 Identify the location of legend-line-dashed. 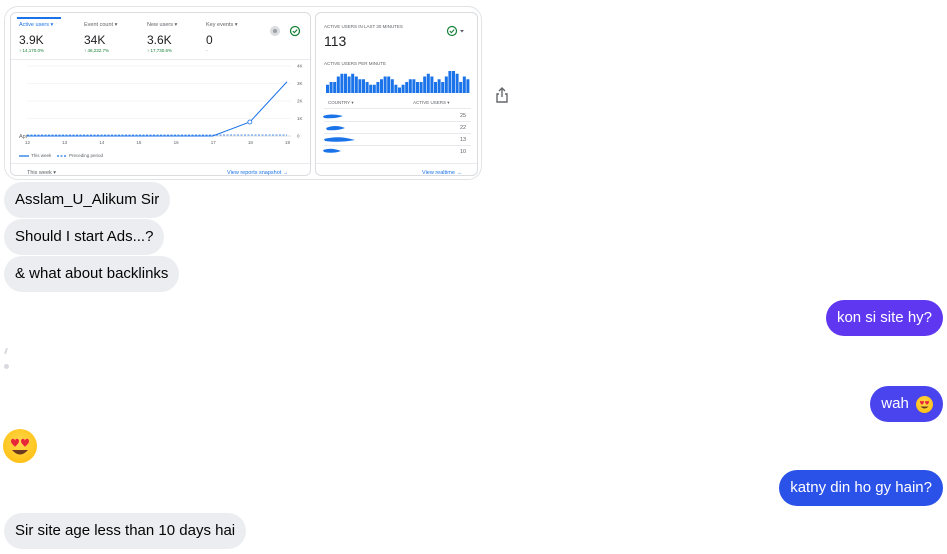
(62, 156).